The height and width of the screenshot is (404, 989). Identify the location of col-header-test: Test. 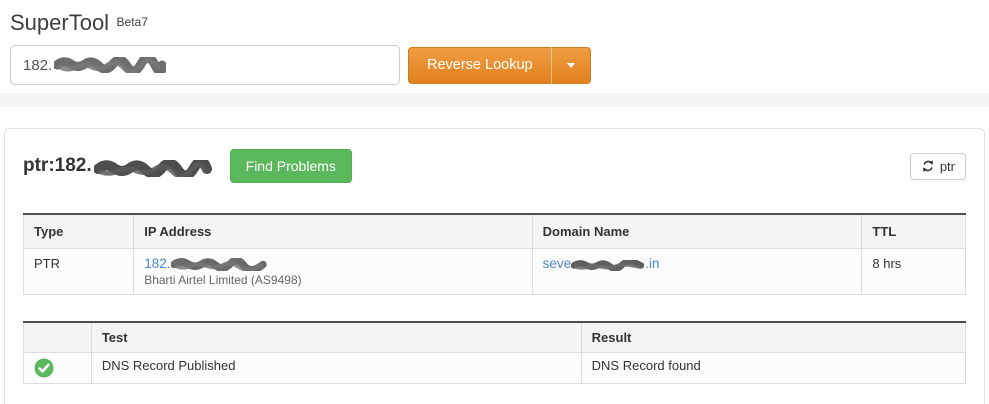
(336, 337).